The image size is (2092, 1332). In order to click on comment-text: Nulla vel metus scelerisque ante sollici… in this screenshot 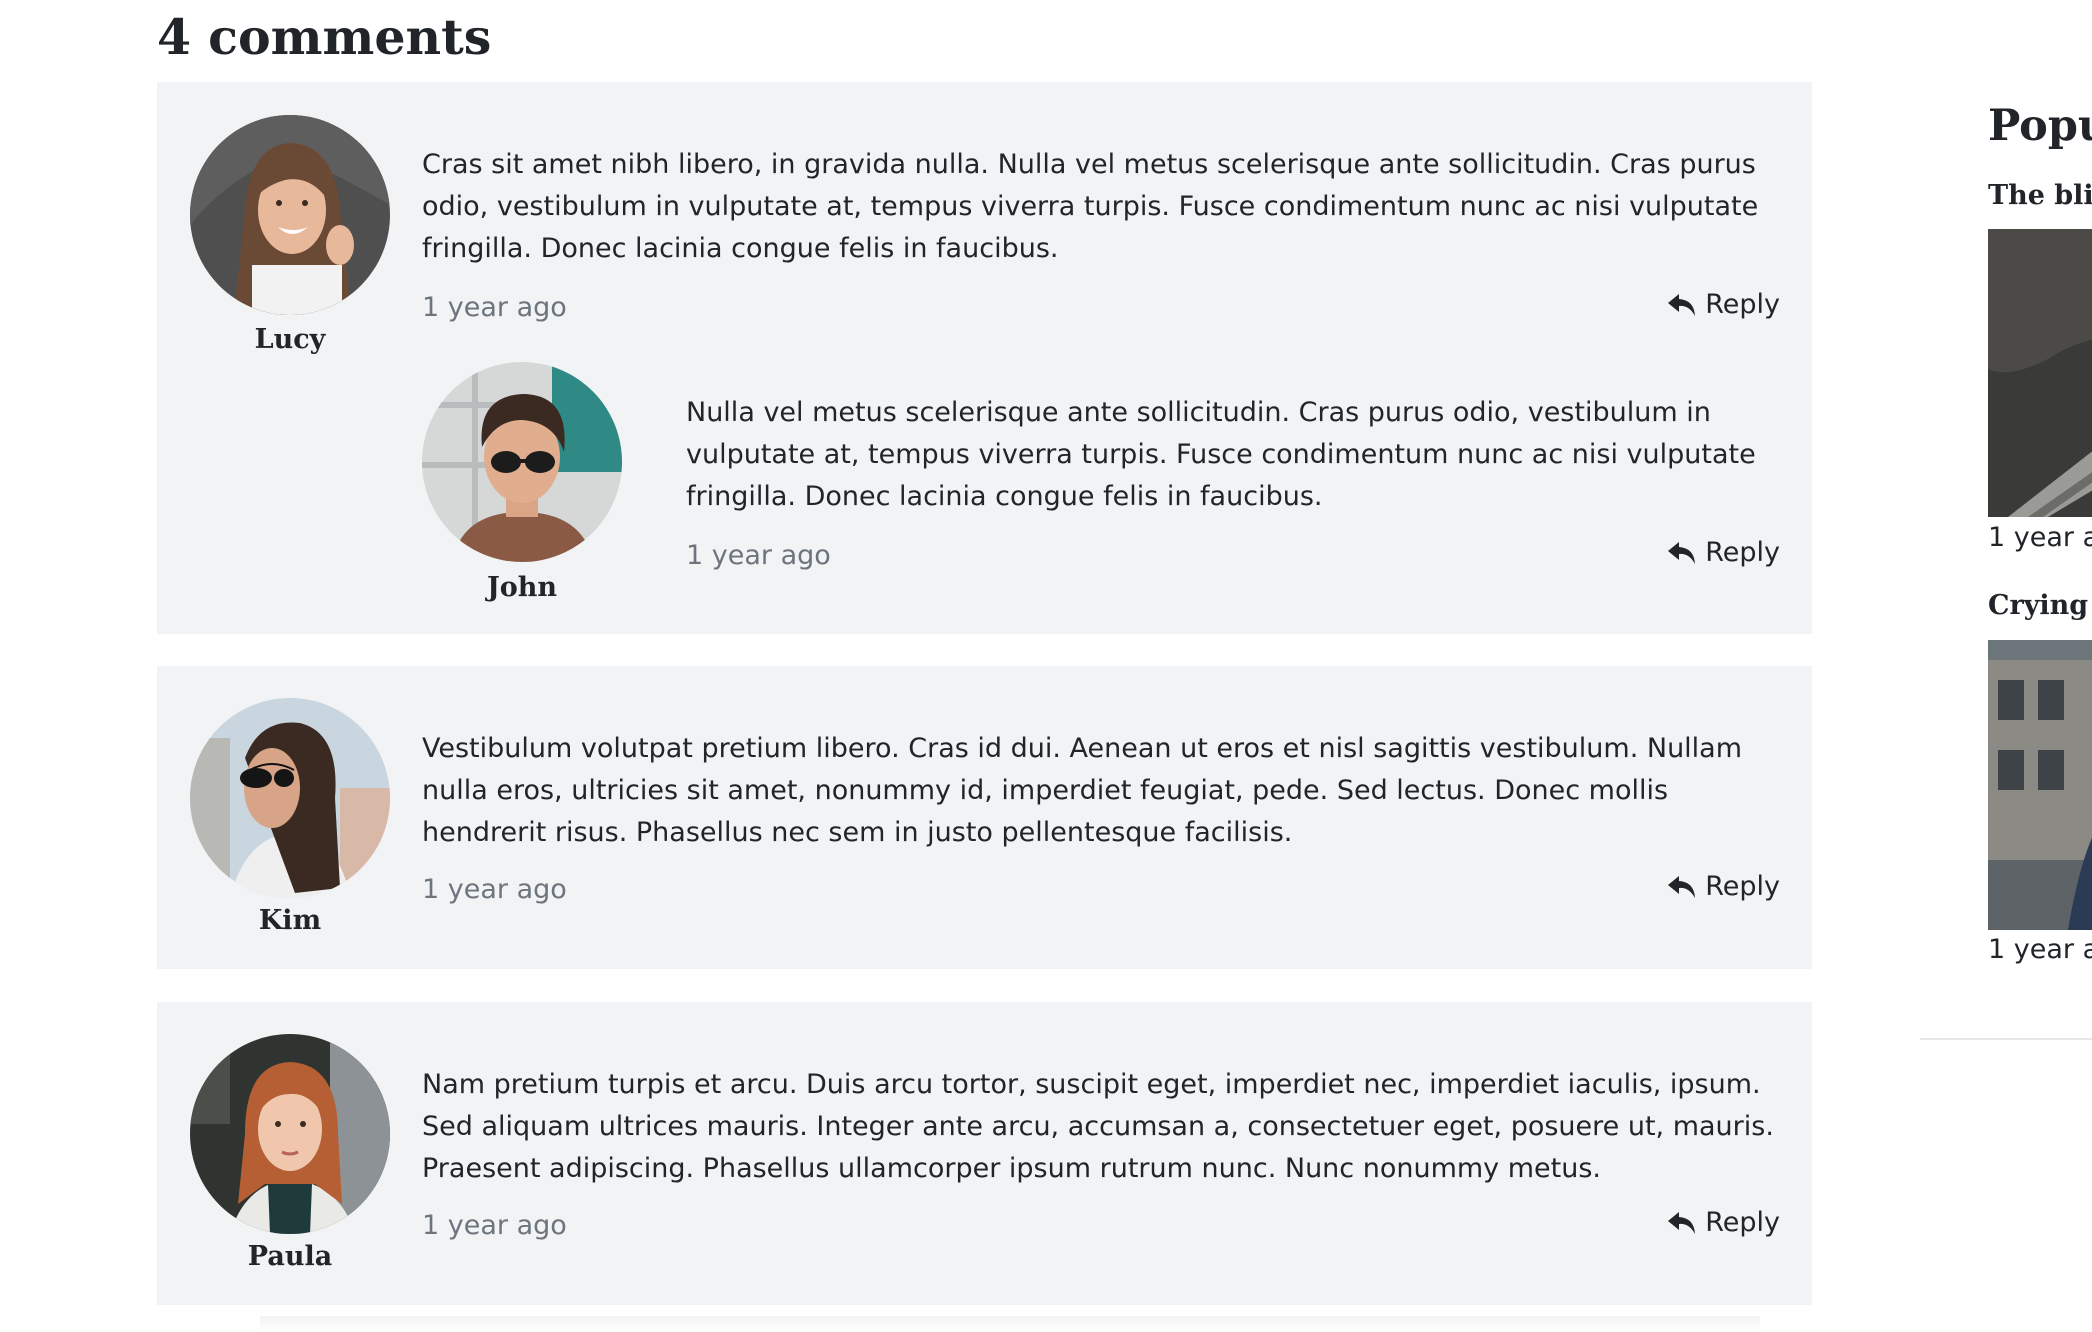, I will do `click(1221, 454)`.